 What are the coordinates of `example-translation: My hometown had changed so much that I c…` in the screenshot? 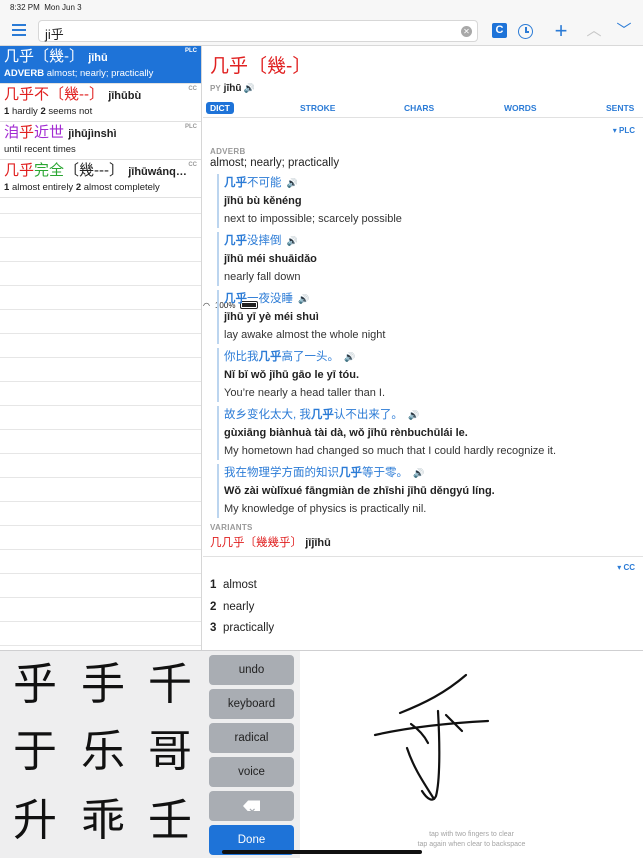 It's located at (390, 451).